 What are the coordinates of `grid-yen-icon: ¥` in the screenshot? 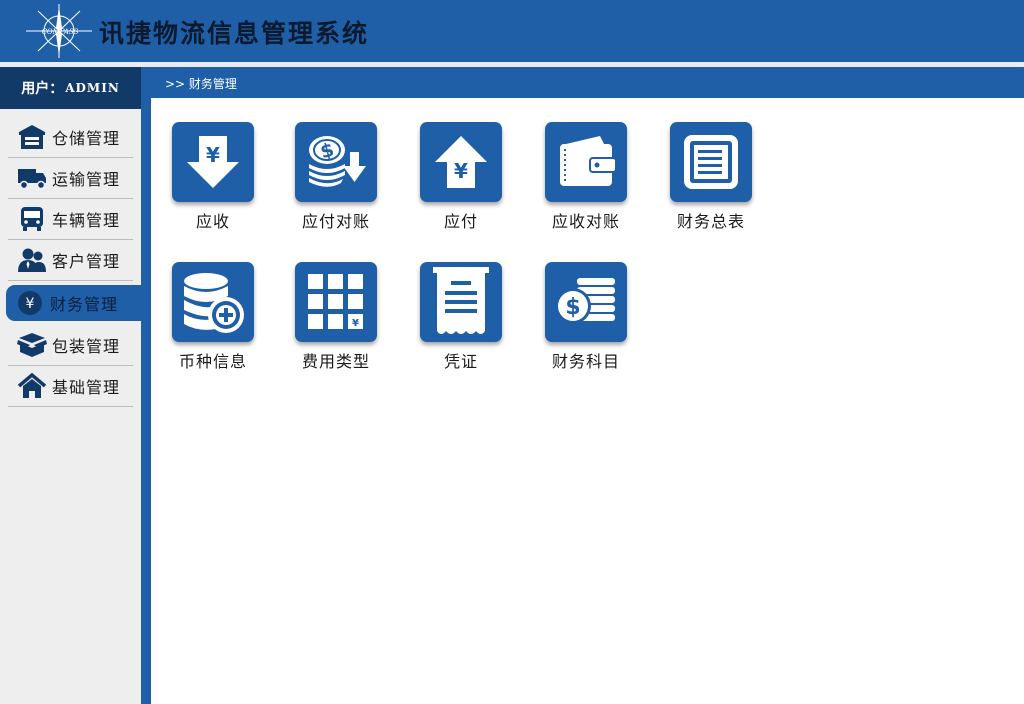 It's located at (335, 301).